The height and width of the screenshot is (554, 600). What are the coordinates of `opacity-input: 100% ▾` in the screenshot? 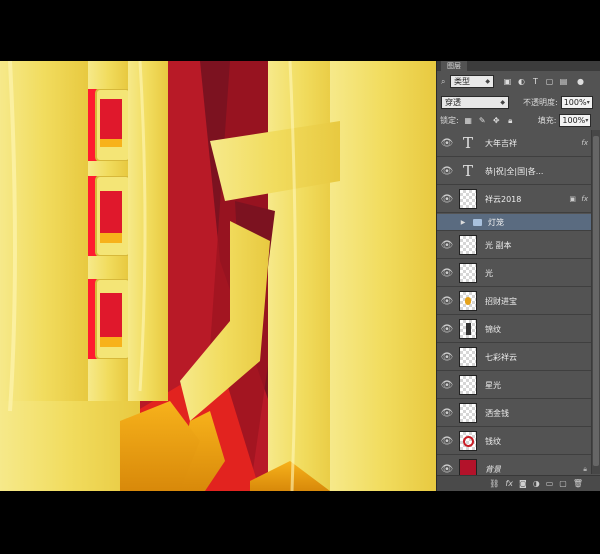 It's located at (576, 102).